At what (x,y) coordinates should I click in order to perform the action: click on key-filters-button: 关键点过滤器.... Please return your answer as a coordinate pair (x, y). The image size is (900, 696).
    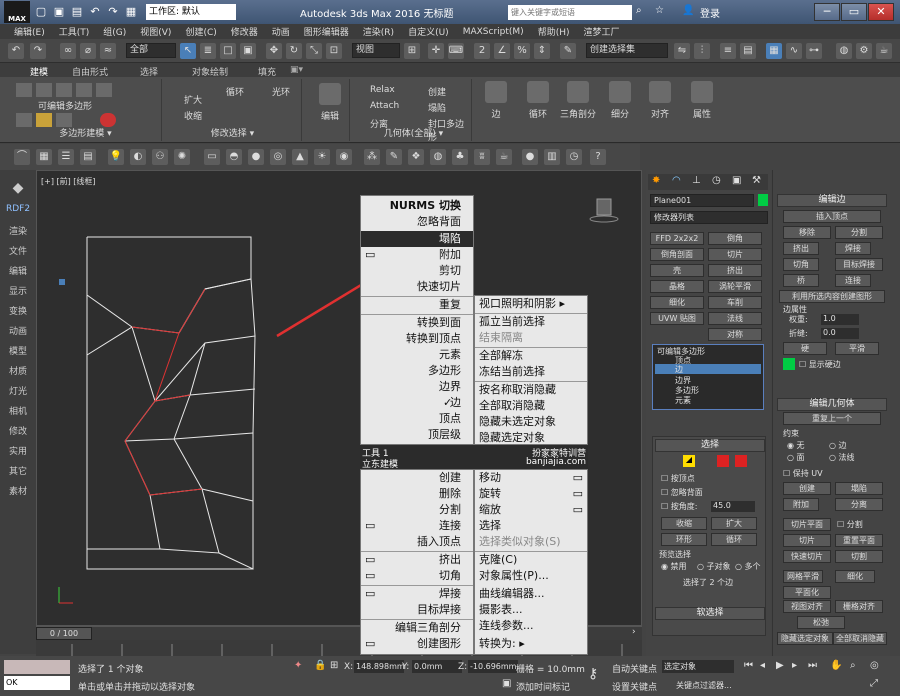
    Looking at the image, I should click on (704, 685).